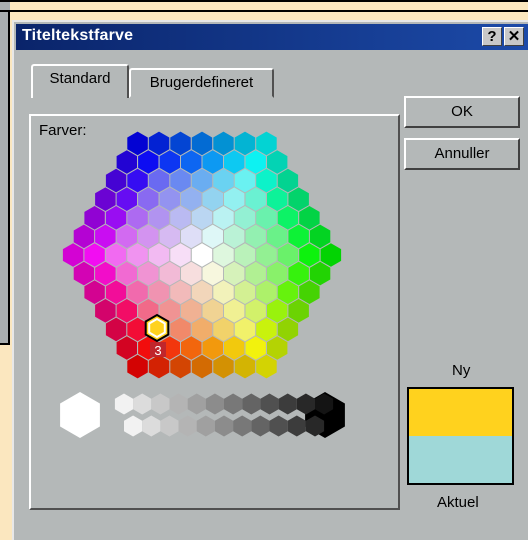 The height and width of the screenshot is (540, 528). Describe the element at coordinates (80, 81) in the screenshot. I see `tab-standard: Standard` at that location.